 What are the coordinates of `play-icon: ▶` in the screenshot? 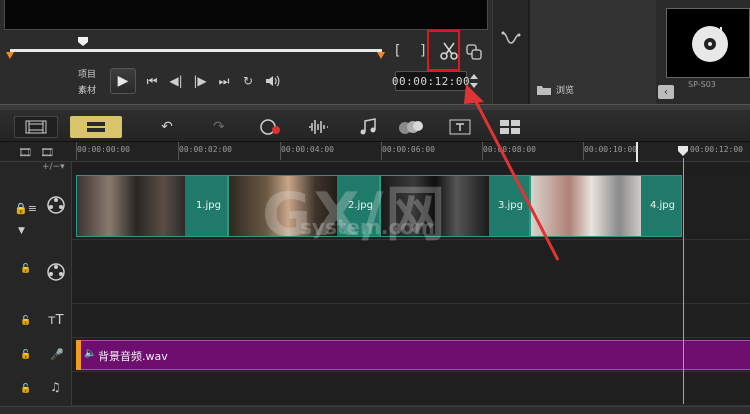 It's located at (123, 81).